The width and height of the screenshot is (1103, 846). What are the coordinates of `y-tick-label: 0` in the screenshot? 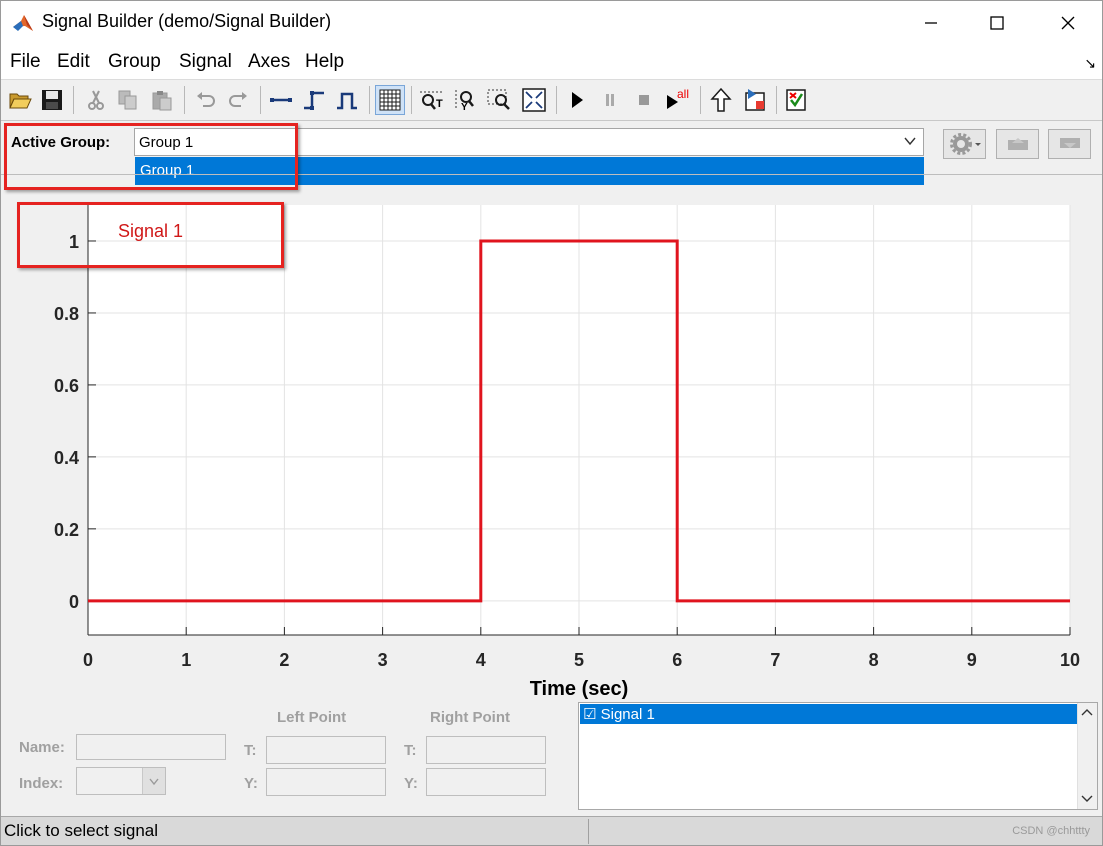 It's located at (74, 602).